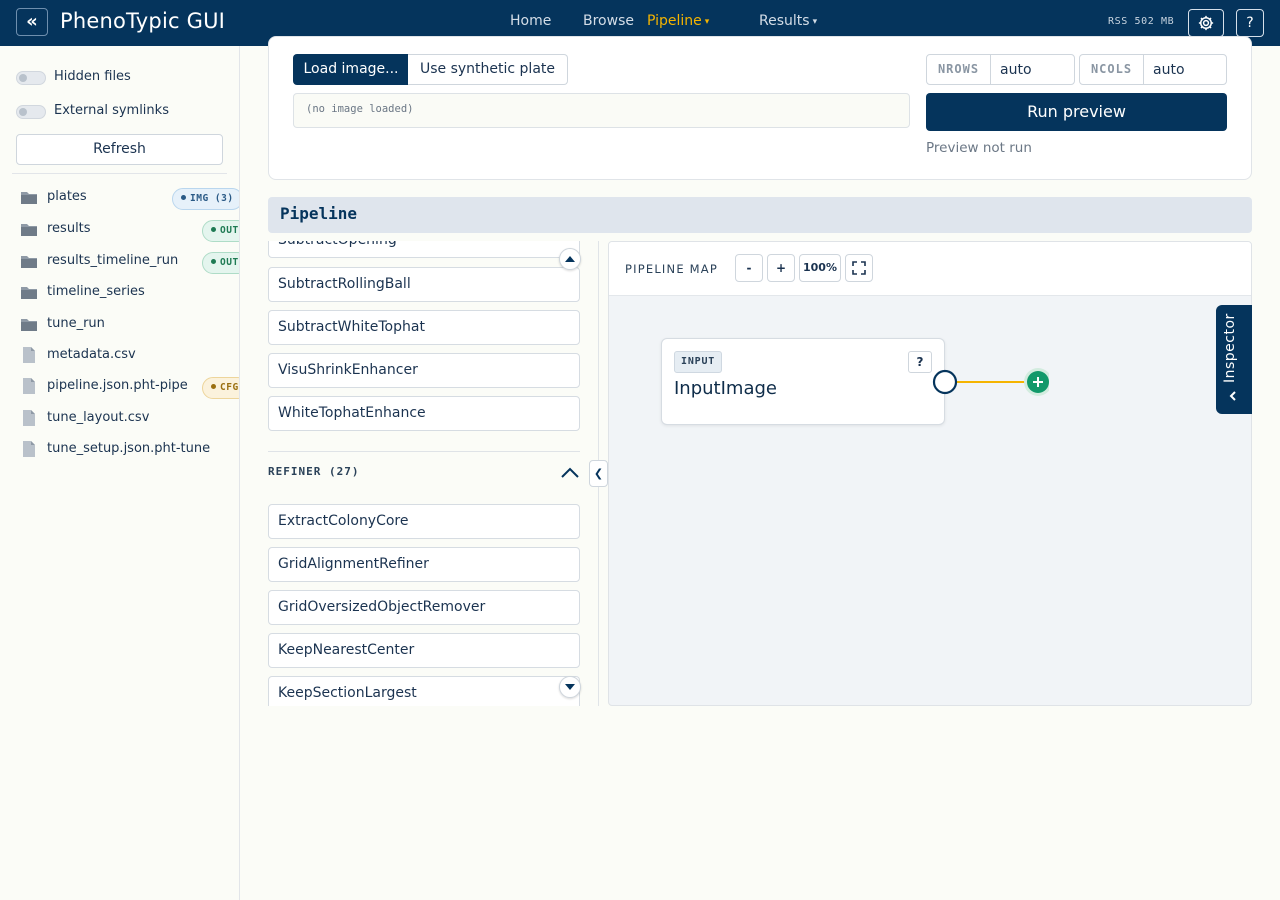 Image resolution: width=1280 pixels, height=900 pixels. I want to click on node-type-tag: INPUT, so click(698, 362).